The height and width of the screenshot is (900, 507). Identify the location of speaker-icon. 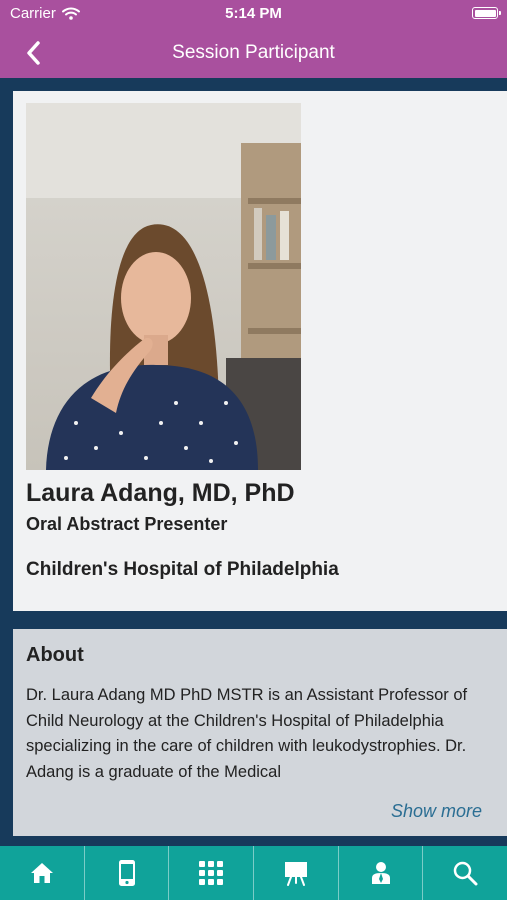
(380, 873).